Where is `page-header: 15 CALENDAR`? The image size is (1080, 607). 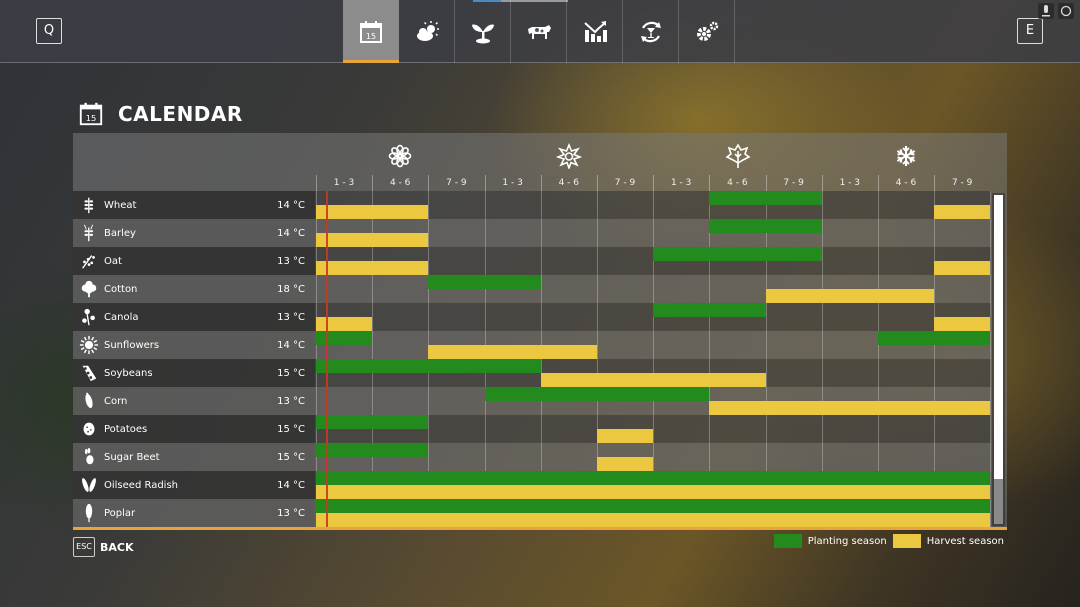 page-header: 15 CALENDAR is located at coordinates (160, 114).